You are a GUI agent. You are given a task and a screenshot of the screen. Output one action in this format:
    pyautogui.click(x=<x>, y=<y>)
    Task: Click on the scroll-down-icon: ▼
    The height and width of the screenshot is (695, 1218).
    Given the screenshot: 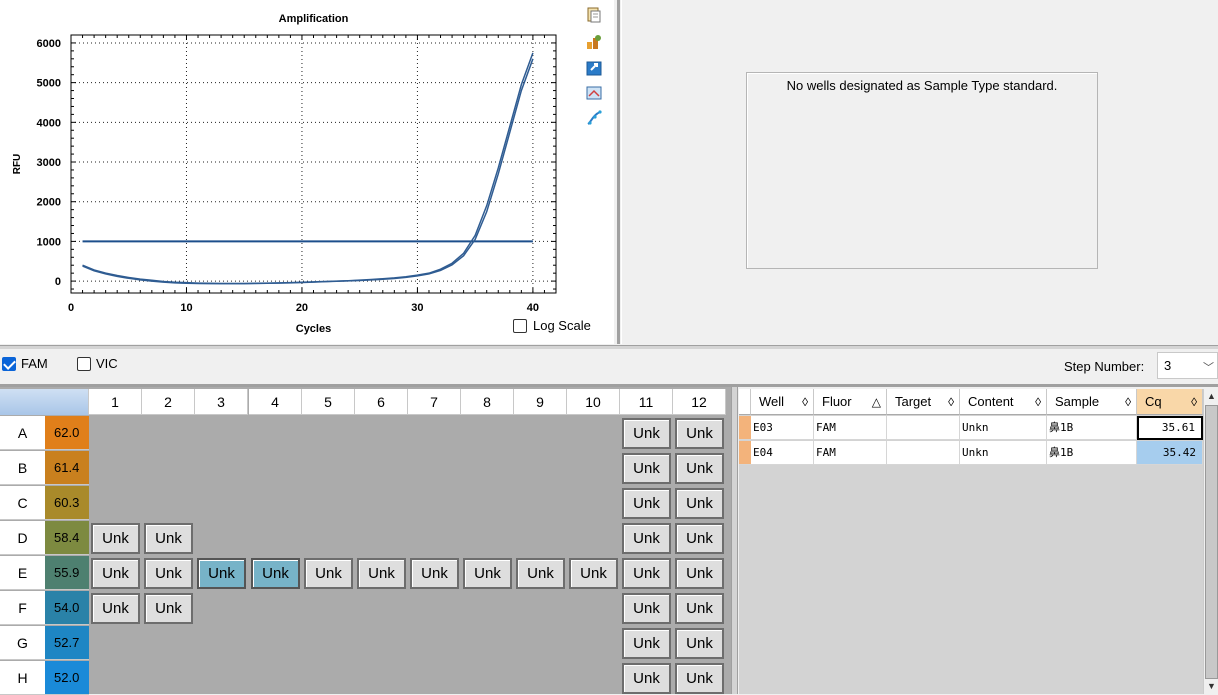 What is the action you would take?
    pyautogui.click(x=1211, y=686)
    